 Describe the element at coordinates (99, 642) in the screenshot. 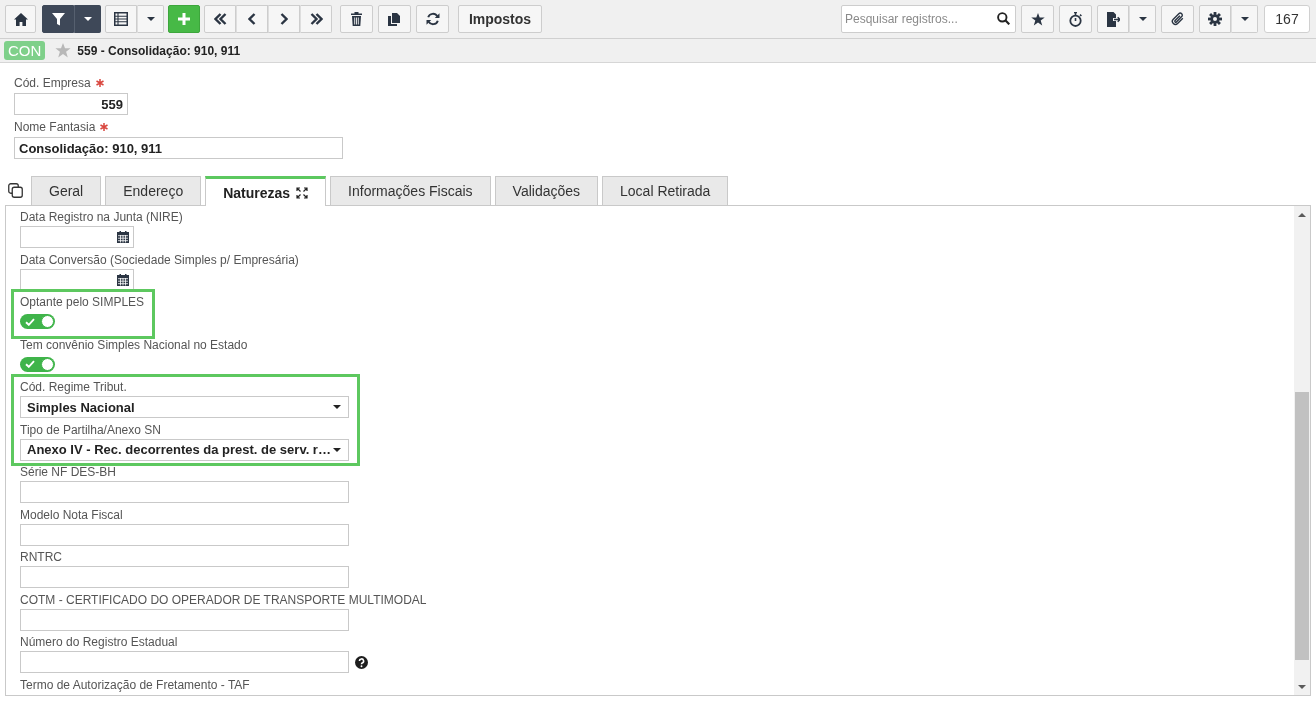

I see `field-label: Número do Registro Estadual` at that location.